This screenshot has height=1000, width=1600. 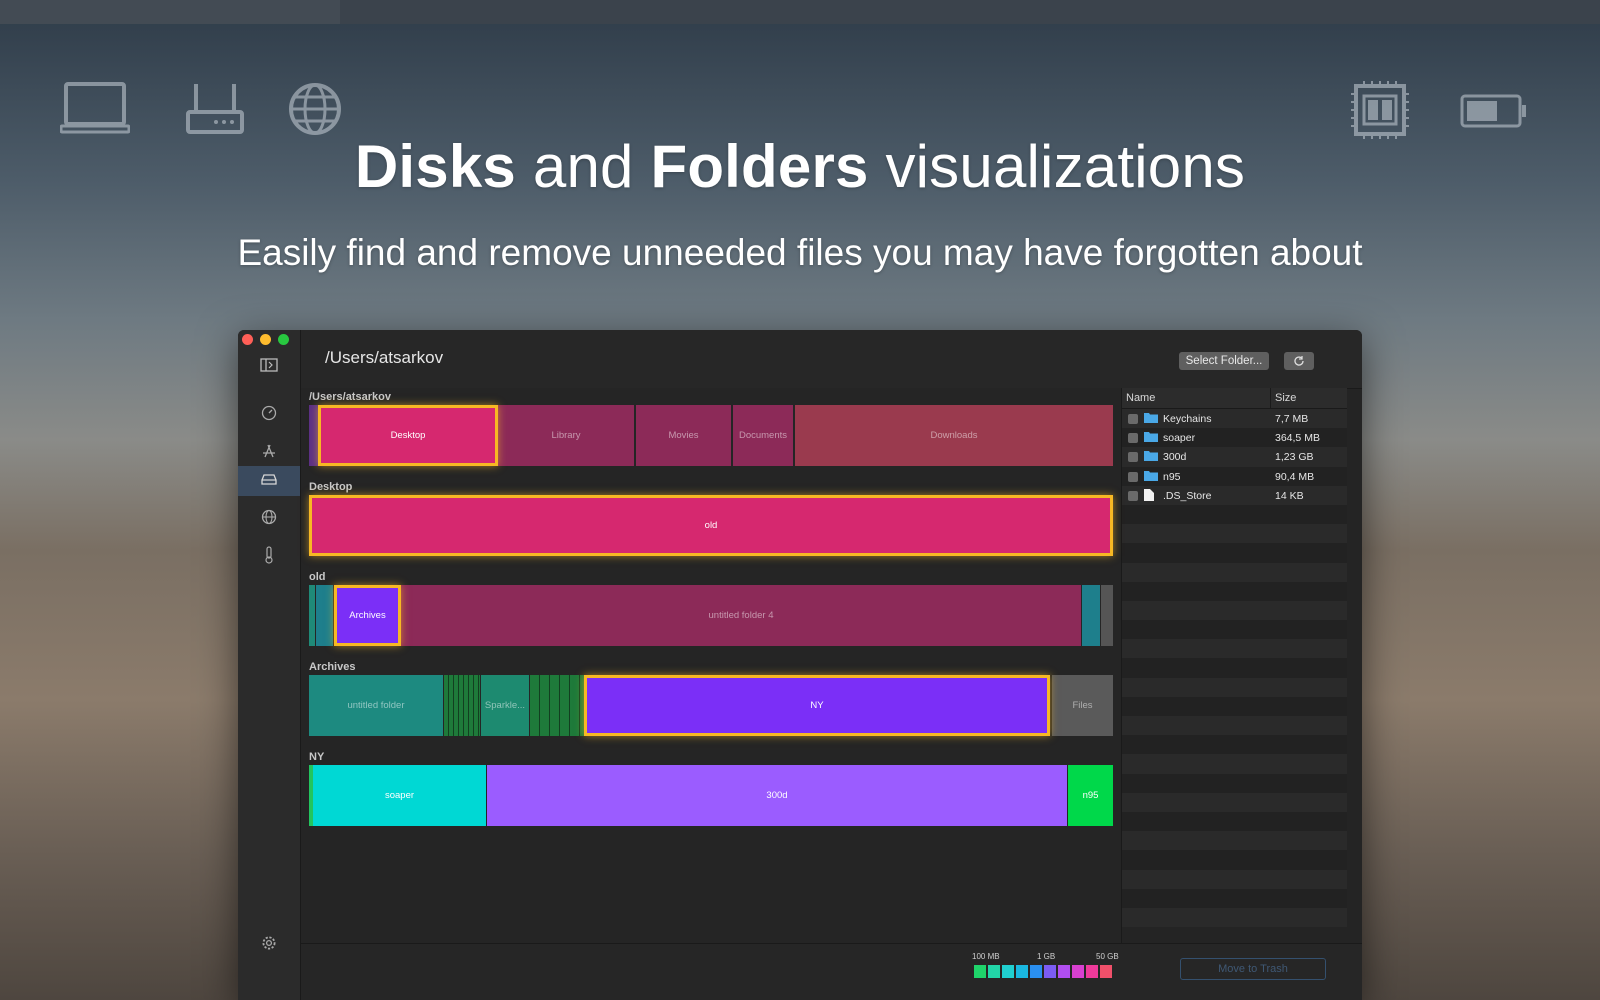 I want to click on level-strip: Archives untitled folder 4, so click(x=711, y=615).